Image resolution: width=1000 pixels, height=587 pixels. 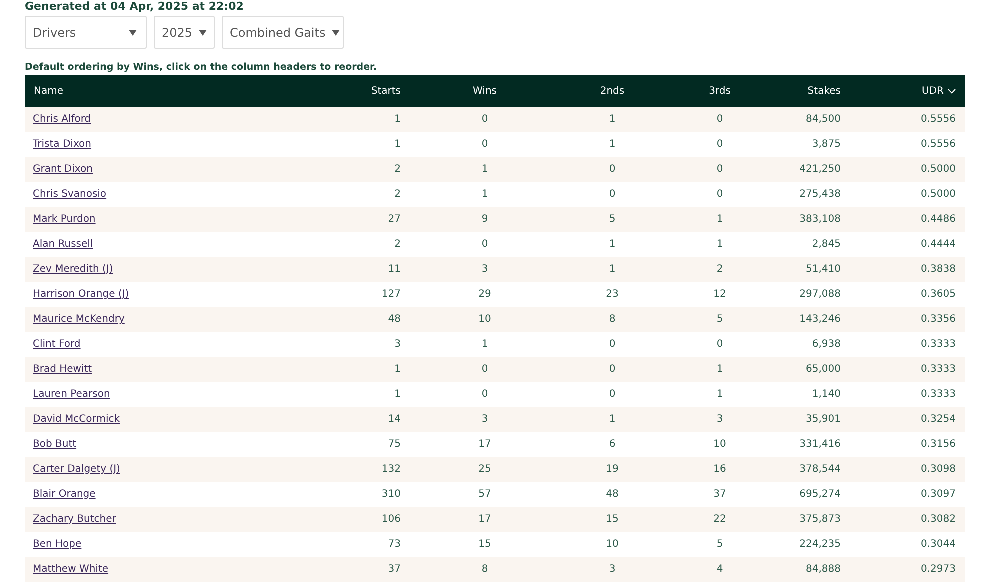 What do you see at coordinates (58, 369) in the screenshot?
I see `driver-link: Brad Hewitt` at bounding box center [58, 369].